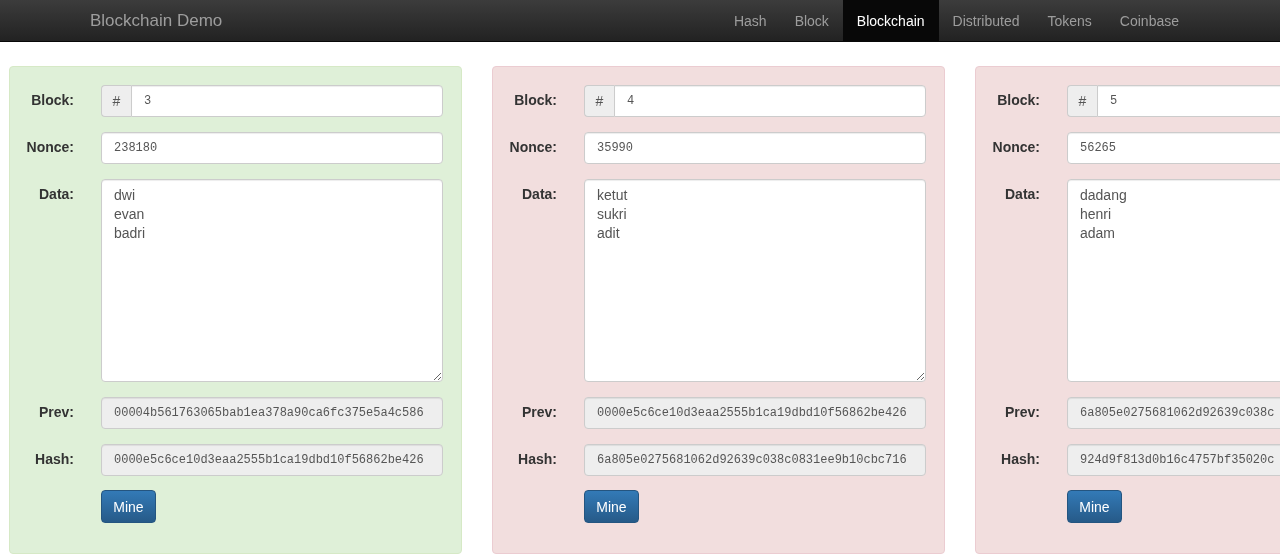 Image resolution: width=1280 pixels, height=558 pixels. I want to click on nav-link: Hash, so click(750, 21).